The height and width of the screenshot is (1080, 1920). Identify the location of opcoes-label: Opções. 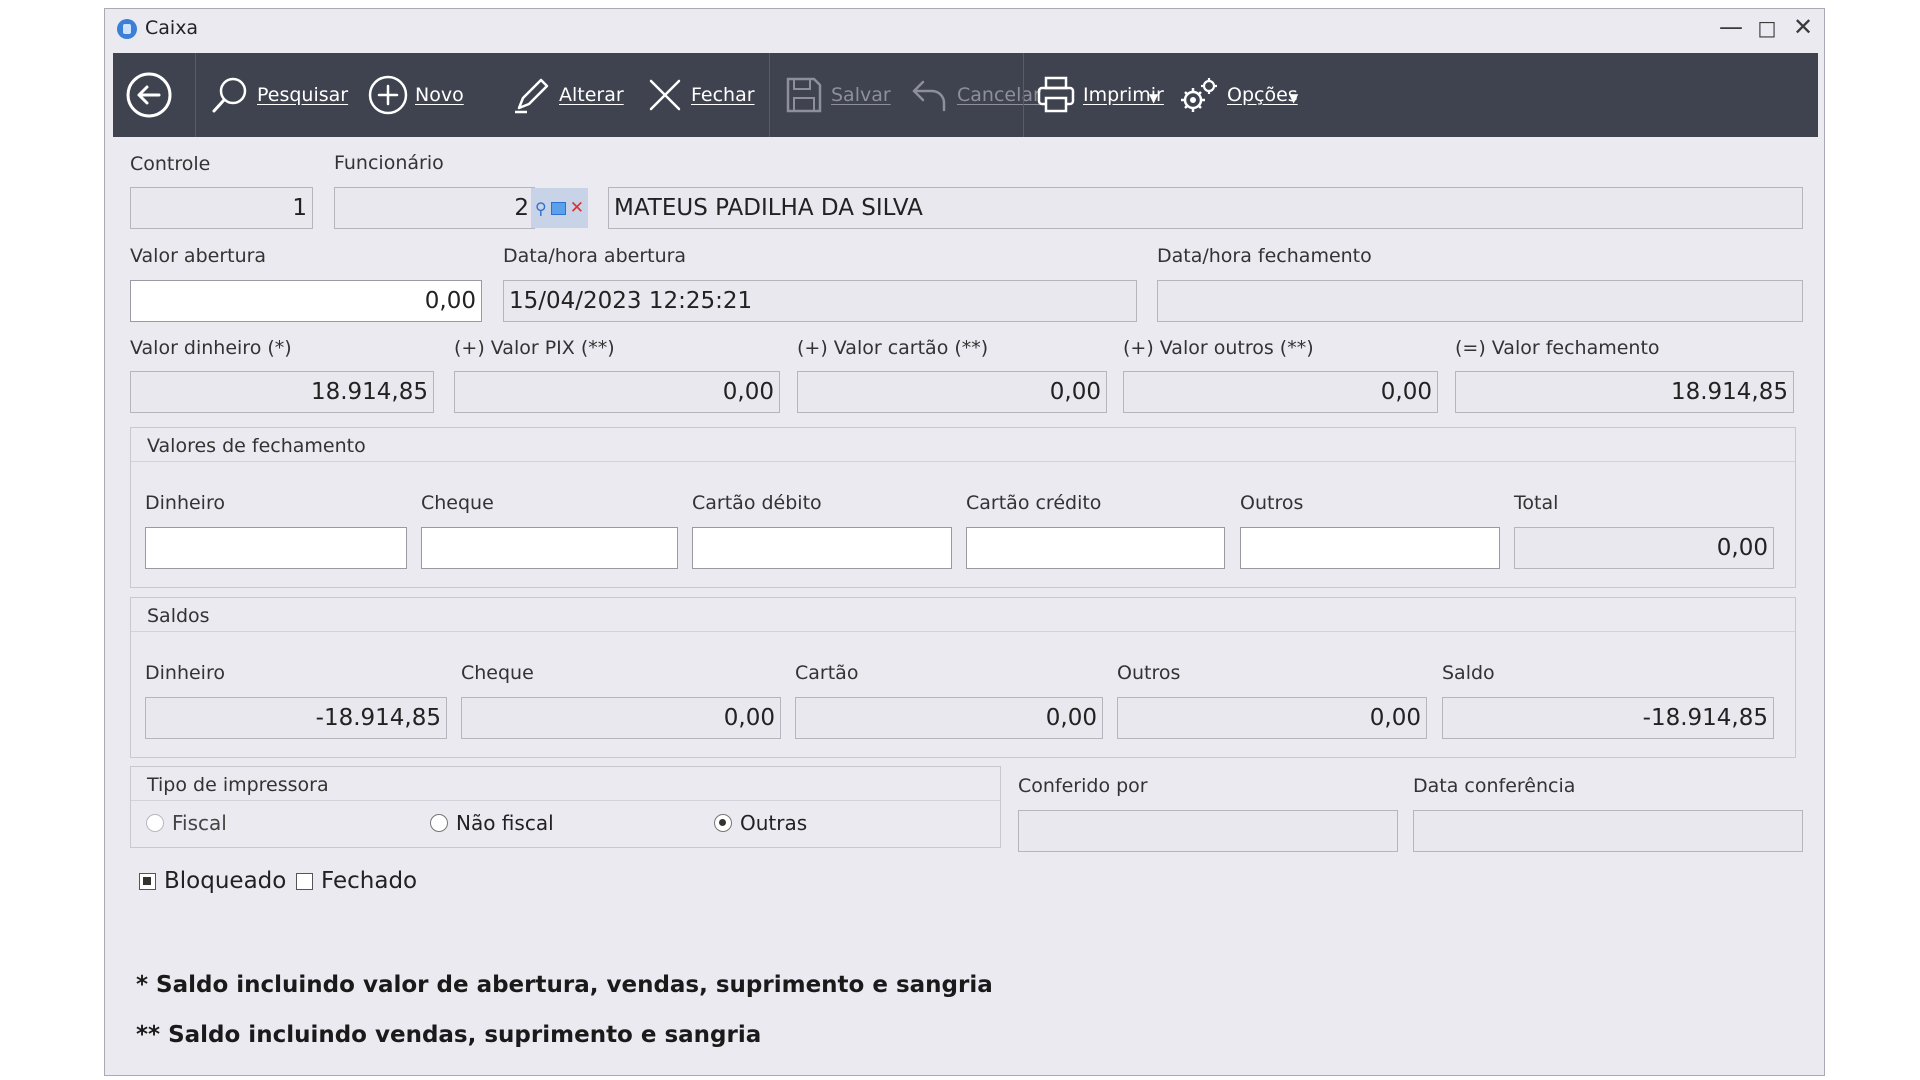
(1262, 95).